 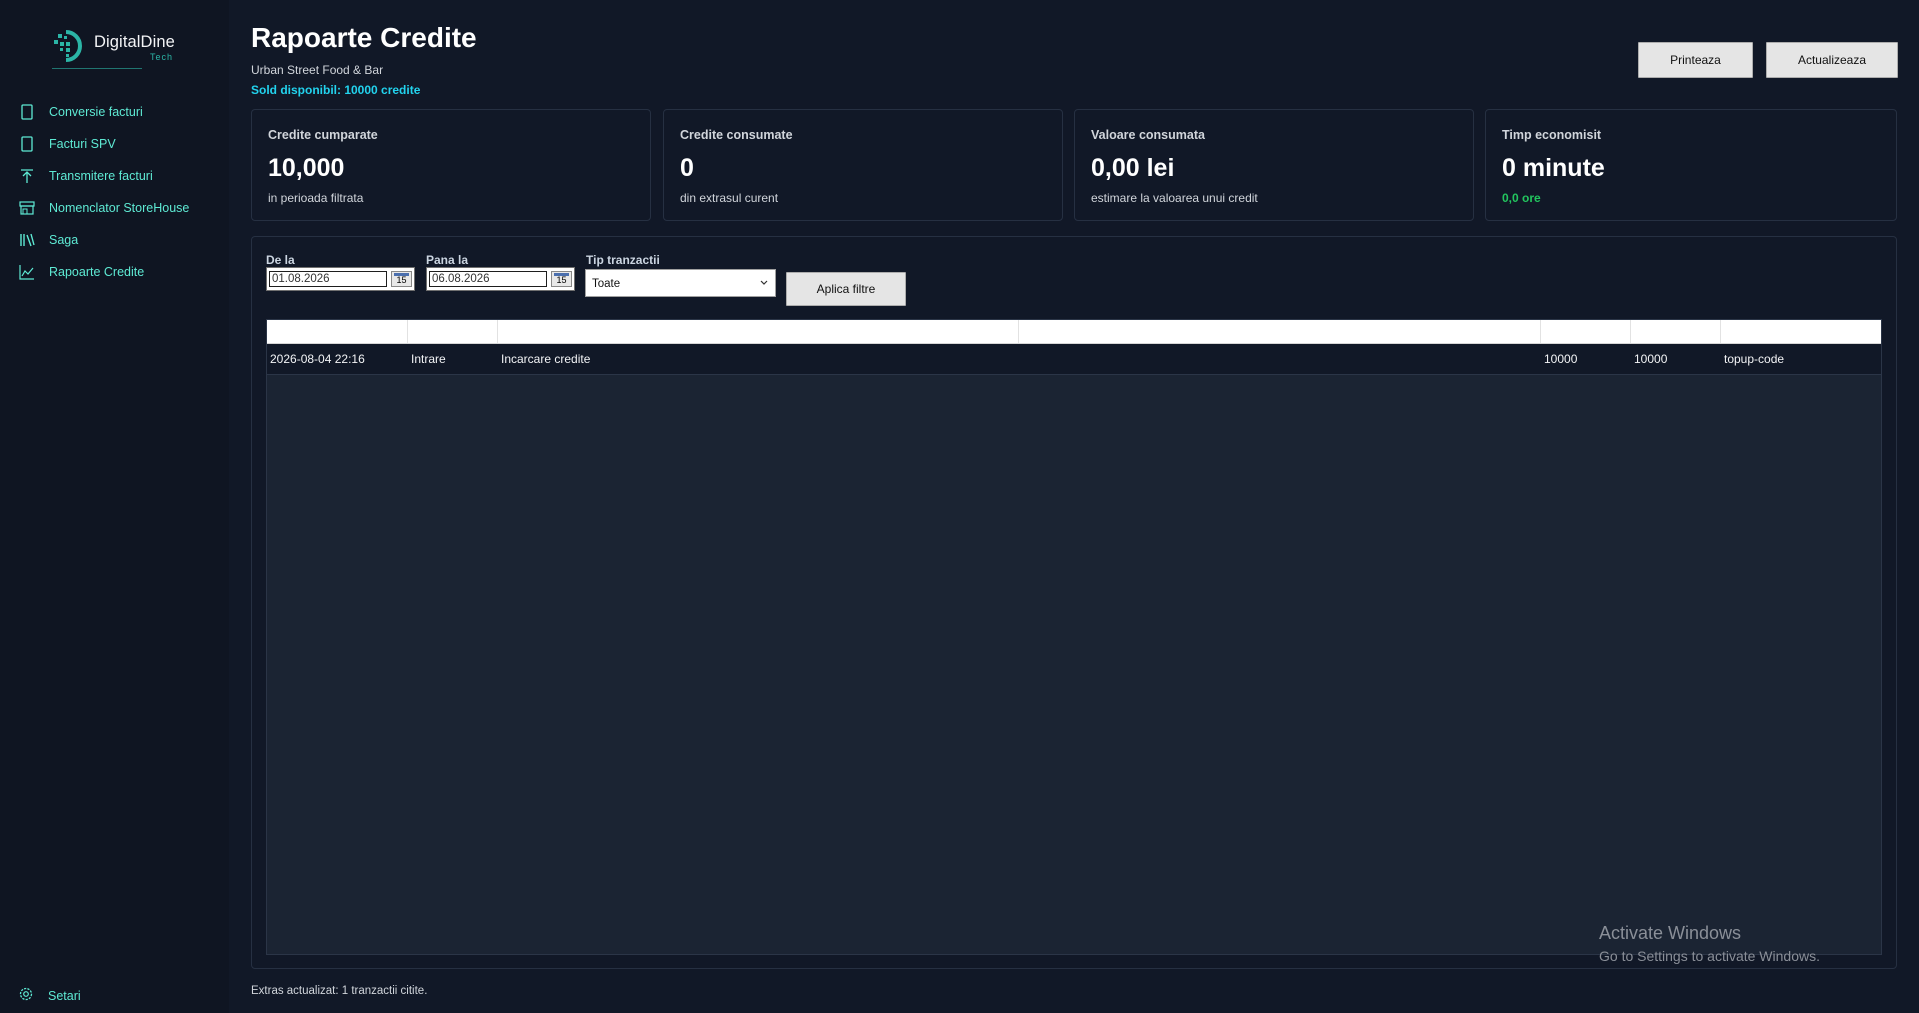 I want to click on from-date-label: De la, so click(x=280, y=260).